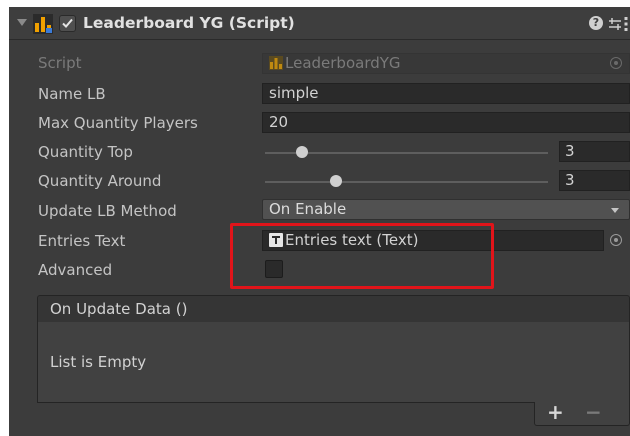  What do you see at coordinates (85, 152) in the screenshot?
I see `quantity-top-label: Quantity Top` at bounding box center [85, 152].